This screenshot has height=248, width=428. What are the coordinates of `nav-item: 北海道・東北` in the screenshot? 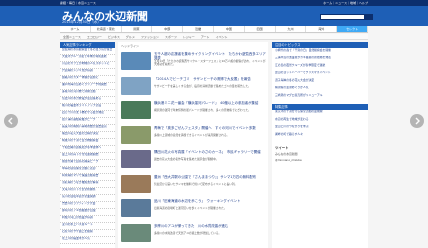 It's located at (106, 29).